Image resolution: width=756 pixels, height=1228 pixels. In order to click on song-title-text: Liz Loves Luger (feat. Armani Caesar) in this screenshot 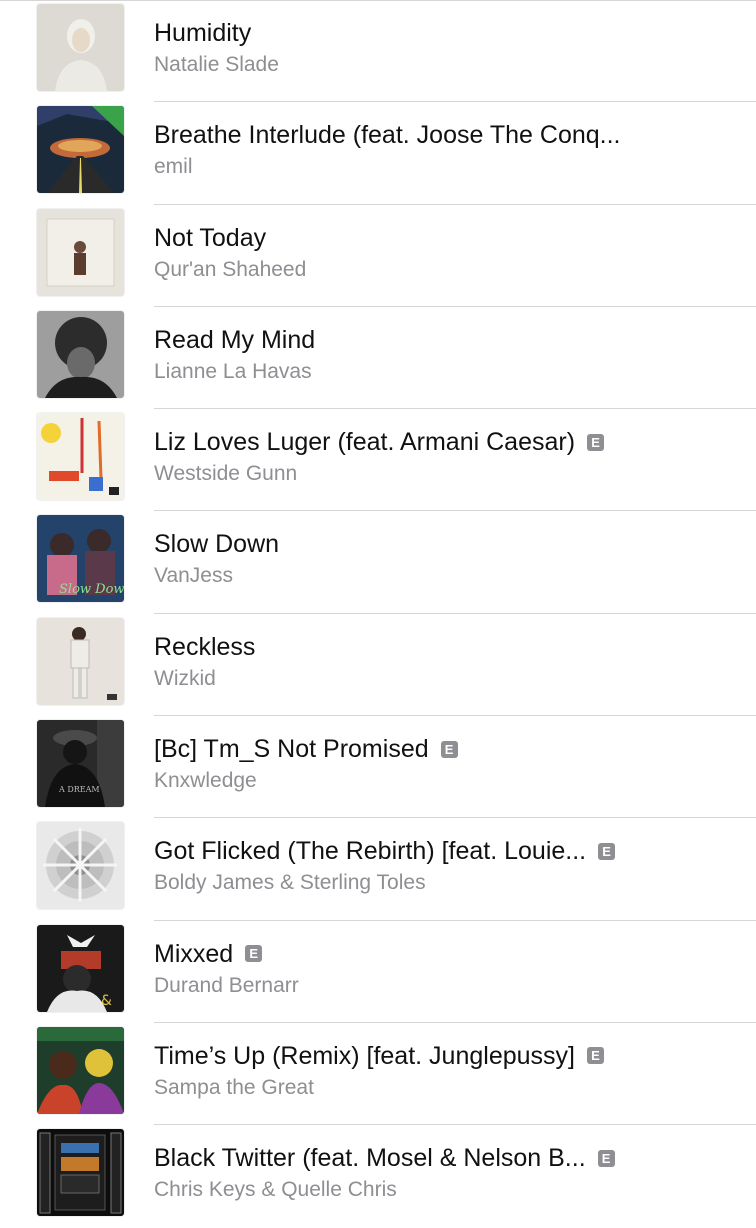, I will do `click(365, 442)`.